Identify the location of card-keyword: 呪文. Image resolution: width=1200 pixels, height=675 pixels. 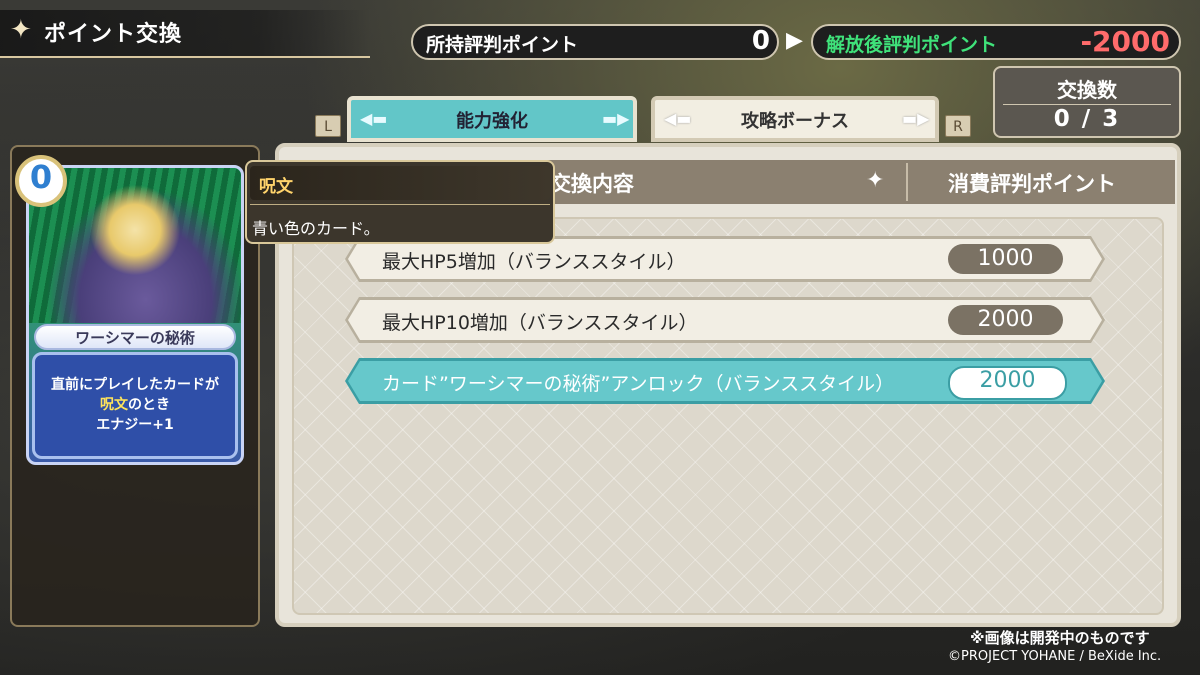
(114, 405).